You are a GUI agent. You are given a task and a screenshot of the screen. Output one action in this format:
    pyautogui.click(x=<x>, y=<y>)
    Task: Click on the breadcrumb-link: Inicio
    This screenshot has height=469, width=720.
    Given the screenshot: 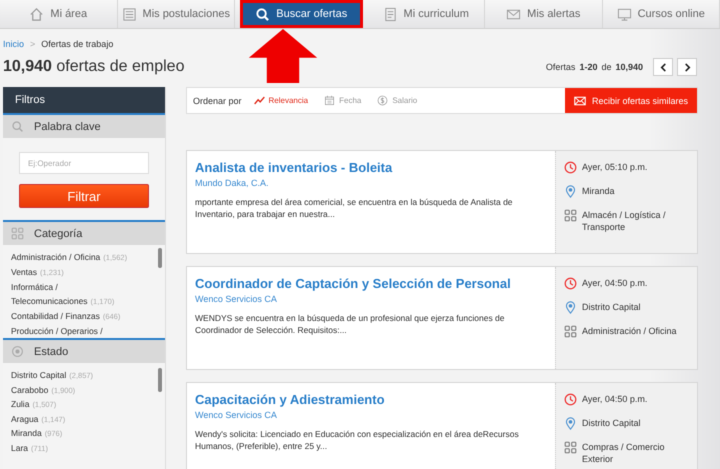 What is the action you would take?
    pyautogui.click(x=13, y=44)
    